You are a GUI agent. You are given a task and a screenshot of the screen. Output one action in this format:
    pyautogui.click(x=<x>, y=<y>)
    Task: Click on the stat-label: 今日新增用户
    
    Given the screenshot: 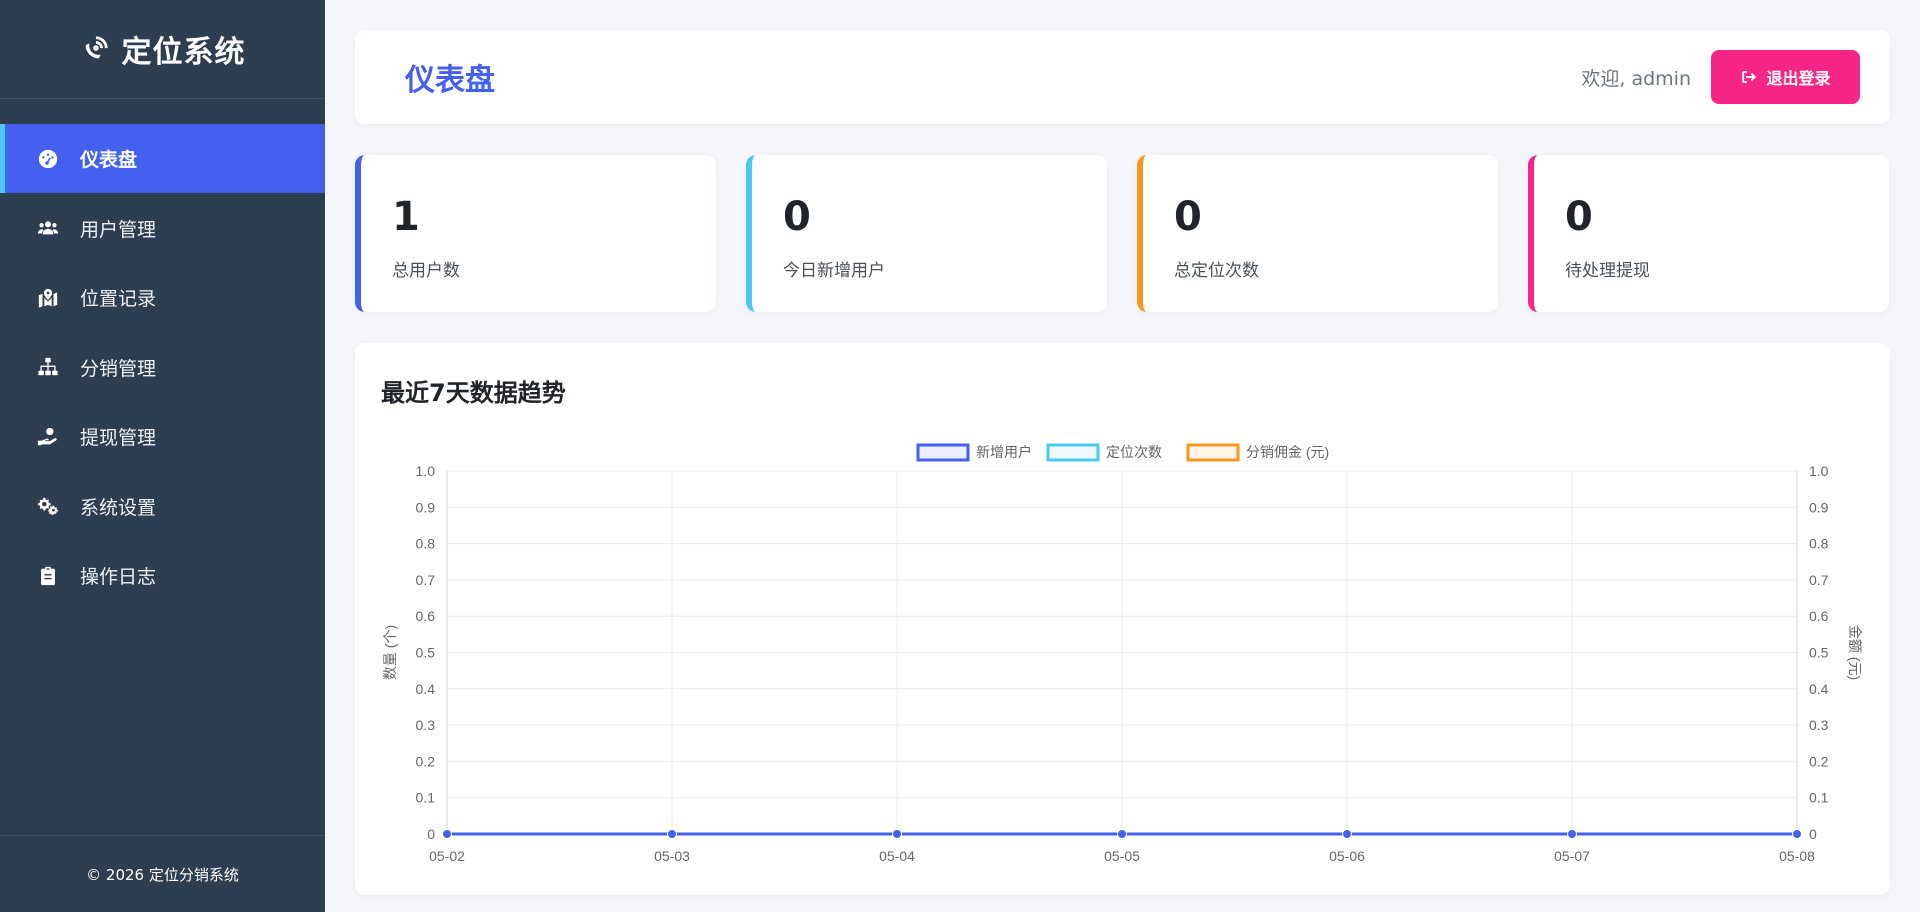 What is the action you would take?
    pyautogui.click(x=834, y=271)
    